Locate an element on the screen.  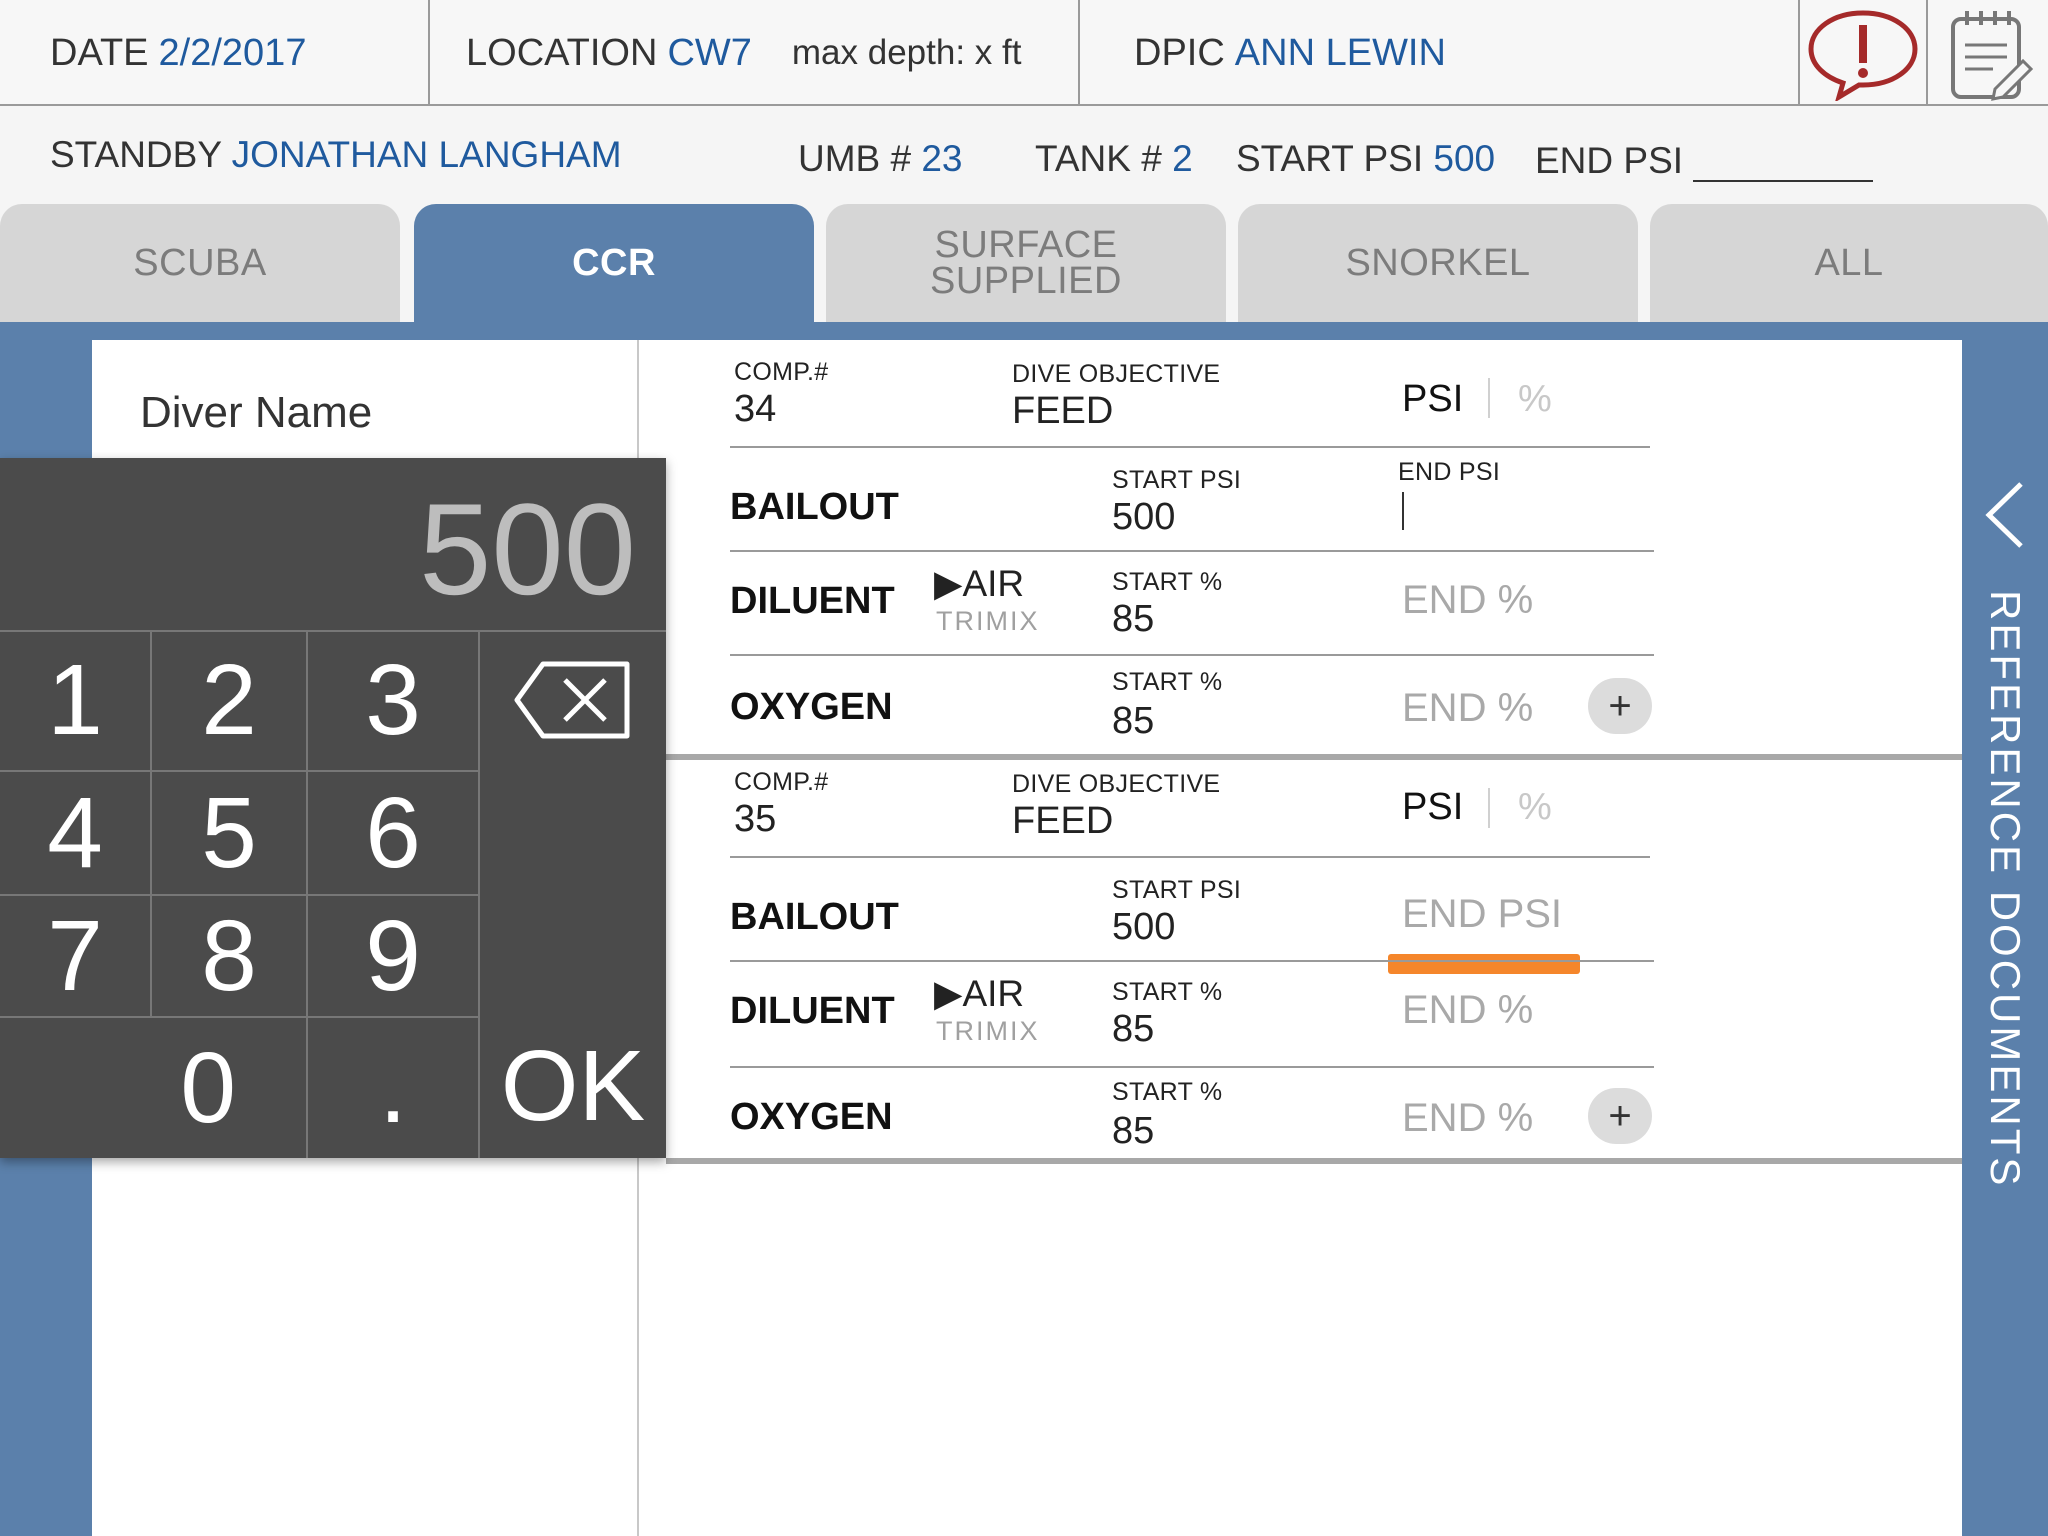
alert-speech-bubble-icon is located at coordinates (1863, 55).